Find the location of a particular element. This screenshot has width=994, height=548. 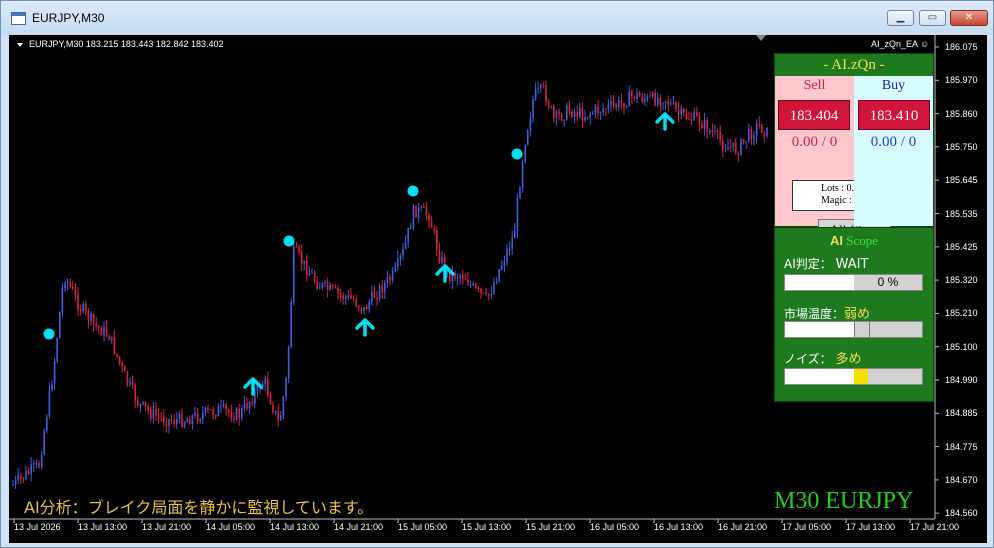

temp-marker is located at coordinates (862, 329).